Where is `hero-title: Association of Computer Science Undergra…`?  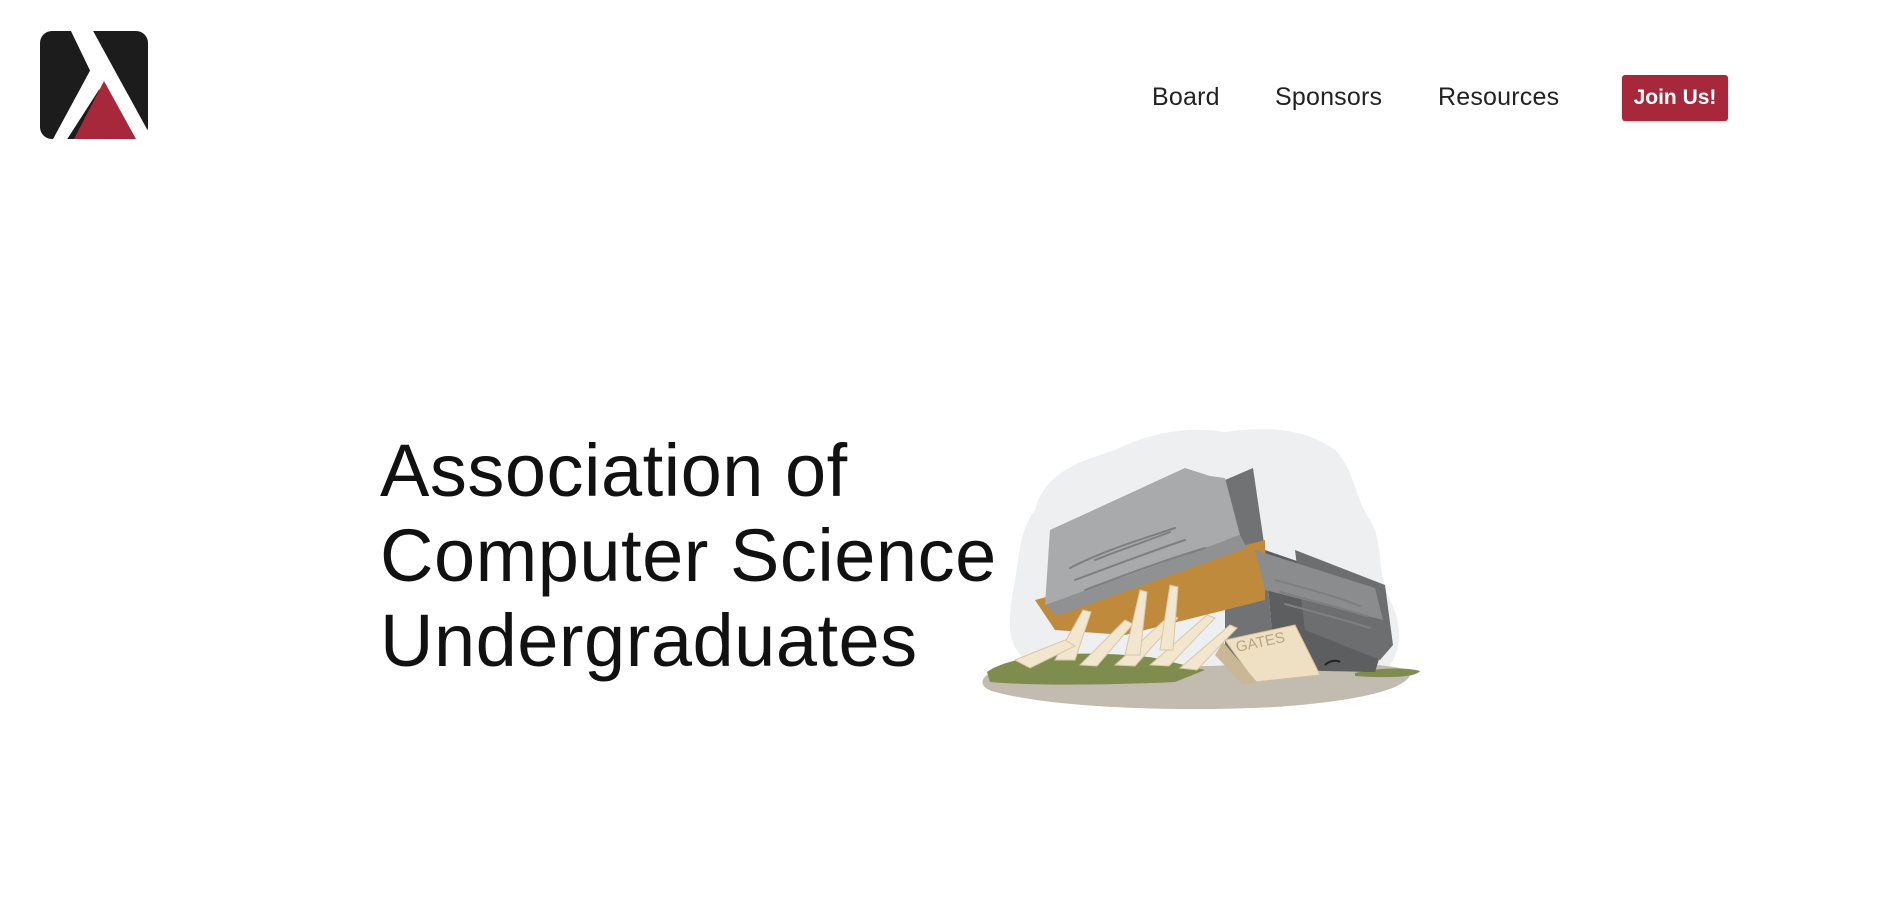
hero-title: Association of Computer Science Undergra… is located at coordinates (690, 555).